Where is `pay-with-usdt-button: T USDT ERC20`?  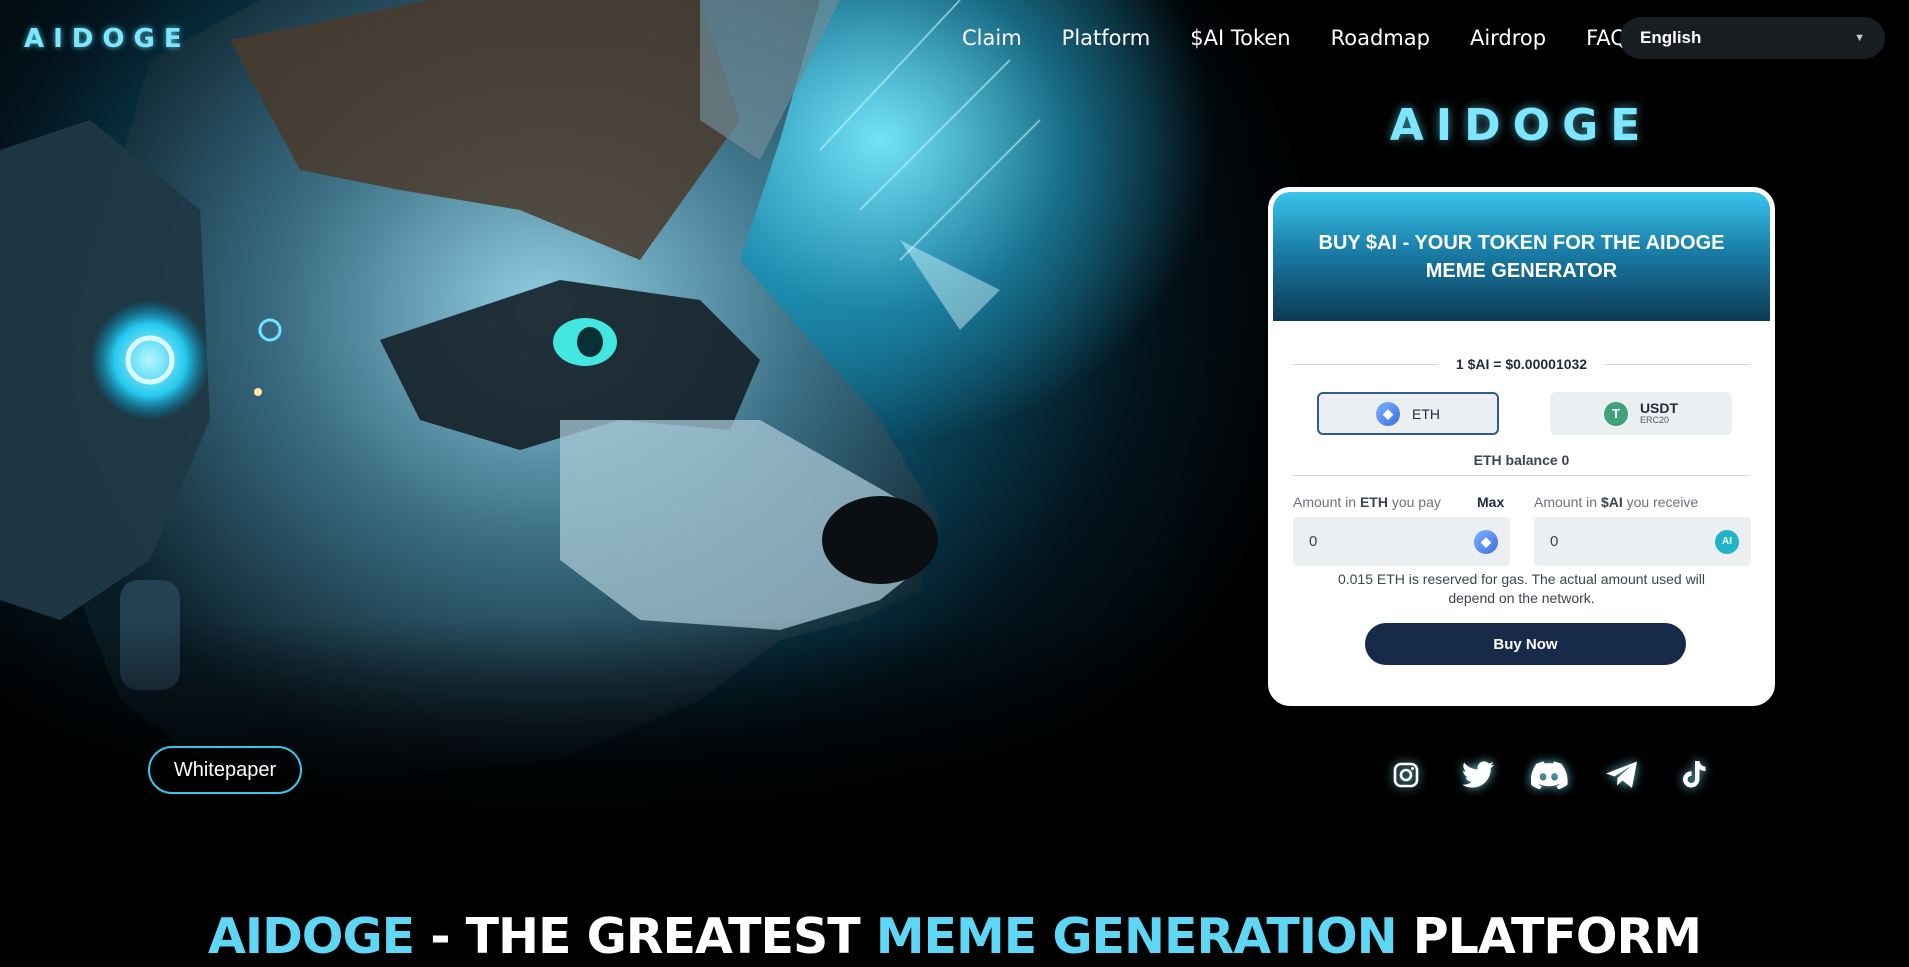
pay-with-usdt-button: T USDT ERC20 is located at coordinates (1641, 413).